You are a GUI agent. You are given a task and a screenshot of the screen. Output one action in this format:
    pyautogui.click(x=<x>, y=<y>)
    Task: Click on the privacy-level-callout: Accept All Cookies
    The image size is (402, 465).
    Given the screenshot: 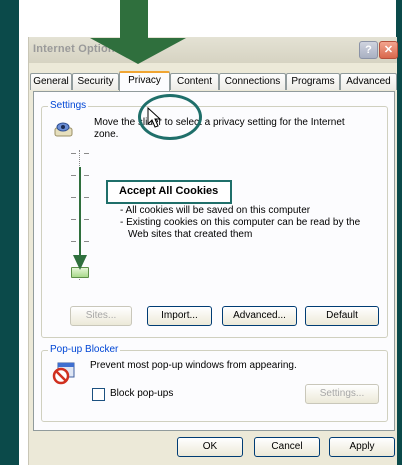 What is the action you would take?
    pyautogui.click(x=169, y=192)
    